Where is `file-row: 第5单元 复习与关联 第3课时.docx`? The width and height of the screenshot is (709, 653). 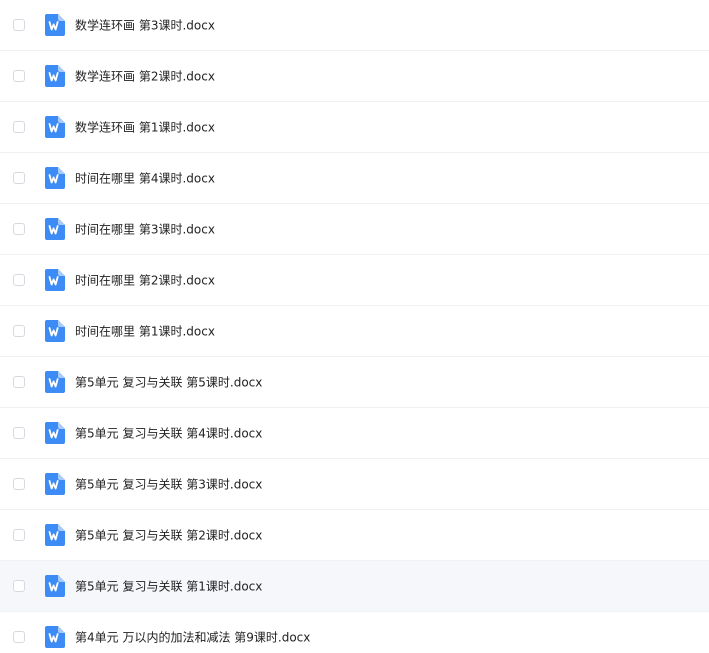 file-row: 第5单元 复习与关联 第3课时.docx is located at coordinates (354, 484).